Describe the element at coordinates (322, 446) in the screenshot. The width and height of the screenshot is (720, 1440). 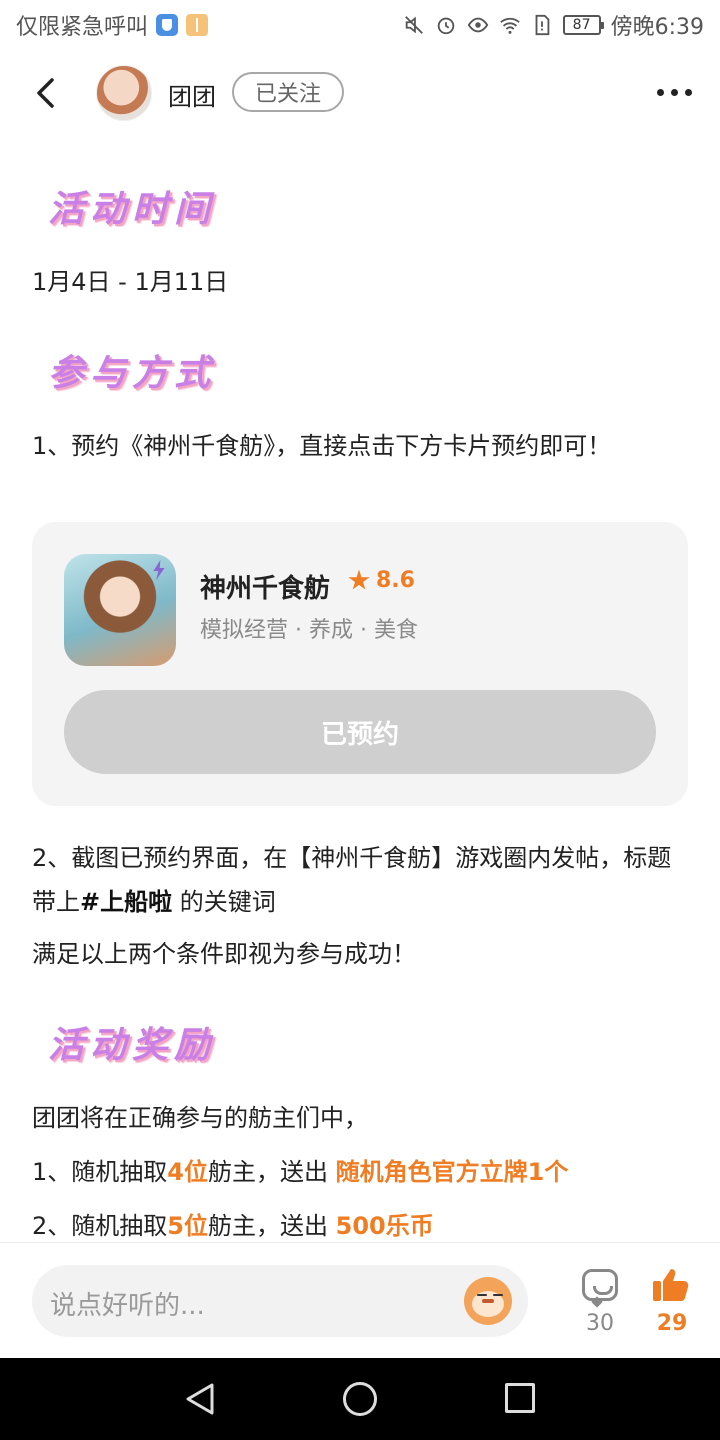
I see `method-step-1: 1、预约《神州千食舫》，直接点击下方卡片预约即可！` at that location.